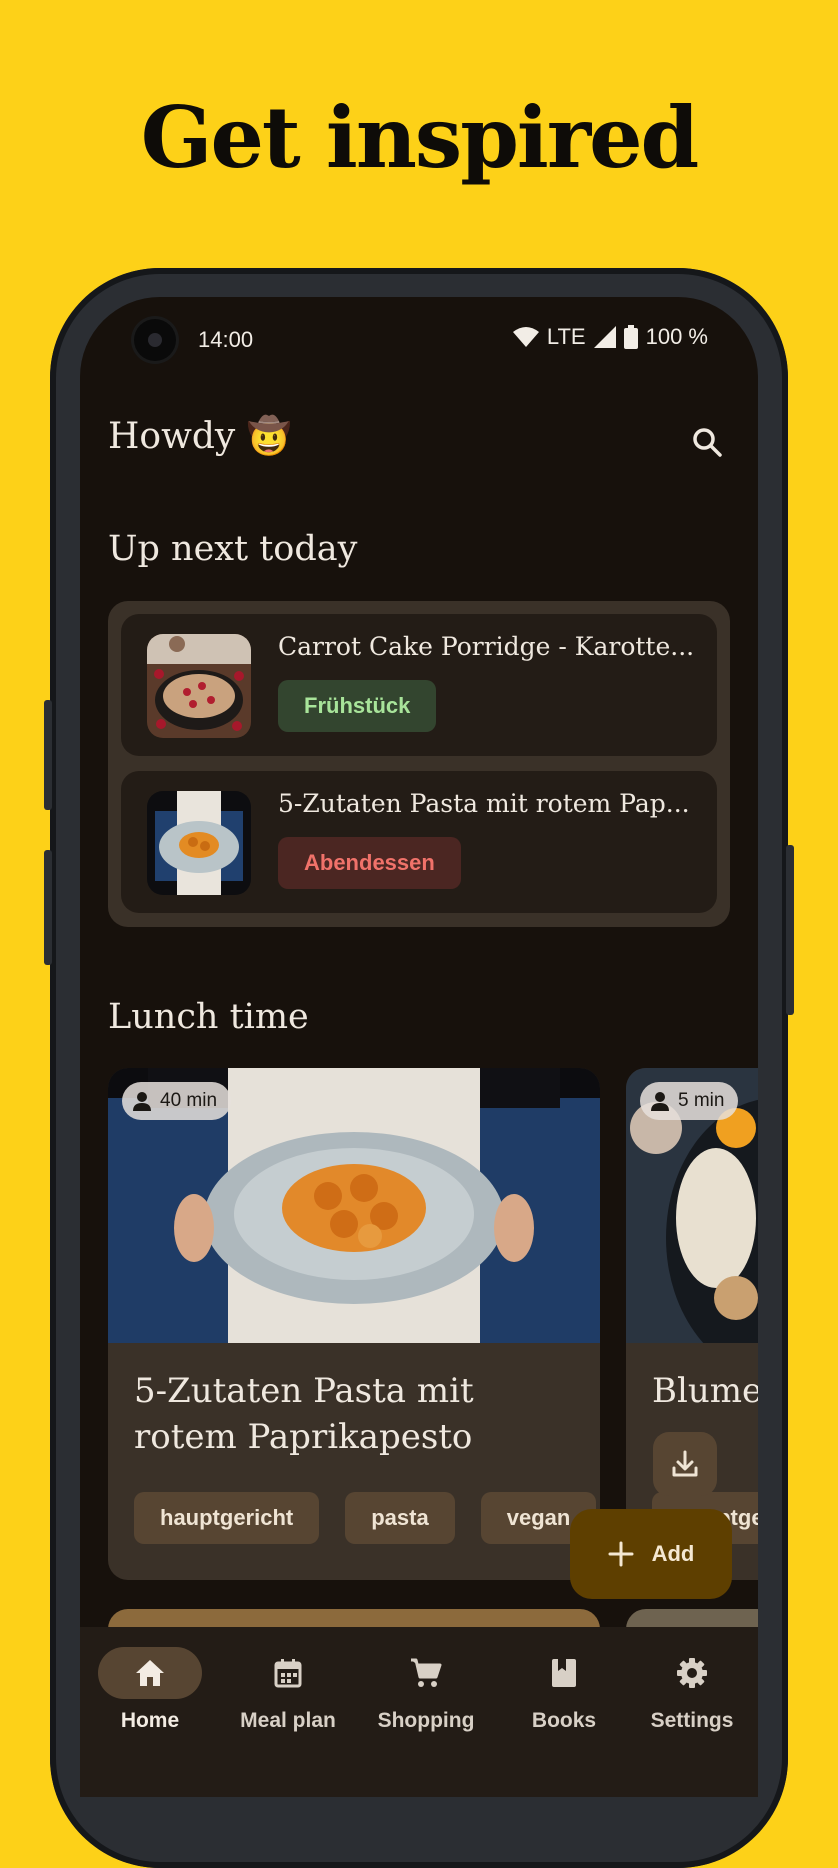 The height and width of the screenshot is (1868, 838). What do you see at coordinates (420, 137) in the screenshot?
I see `headline: Get inspired` at bounding box center [420, 137].